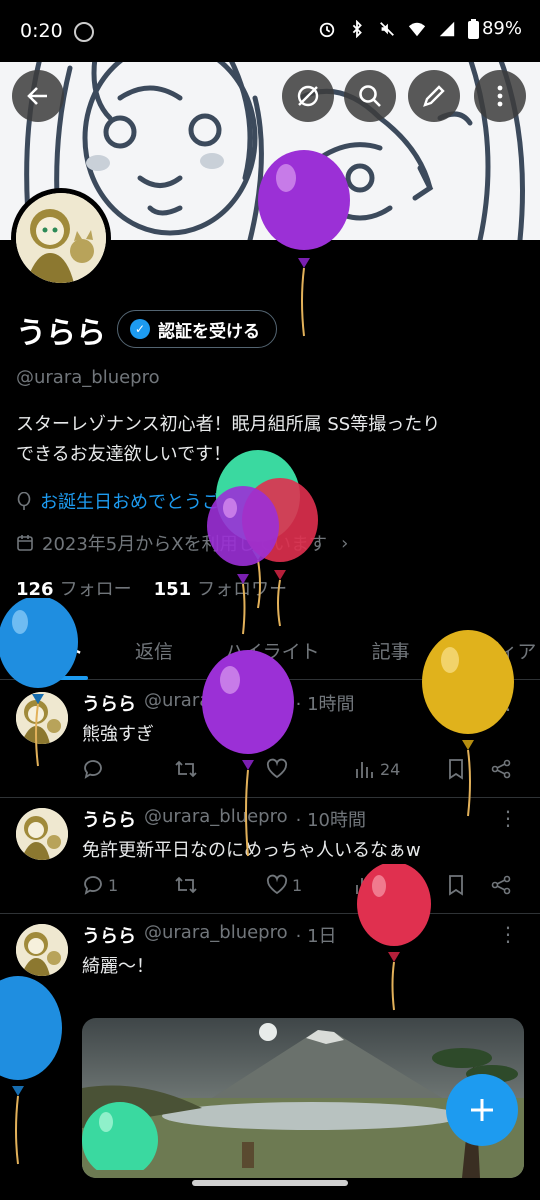  Describe the element at coordinates (325, 703) in the screenshot. I see `post-time: · 1時間` at that location.